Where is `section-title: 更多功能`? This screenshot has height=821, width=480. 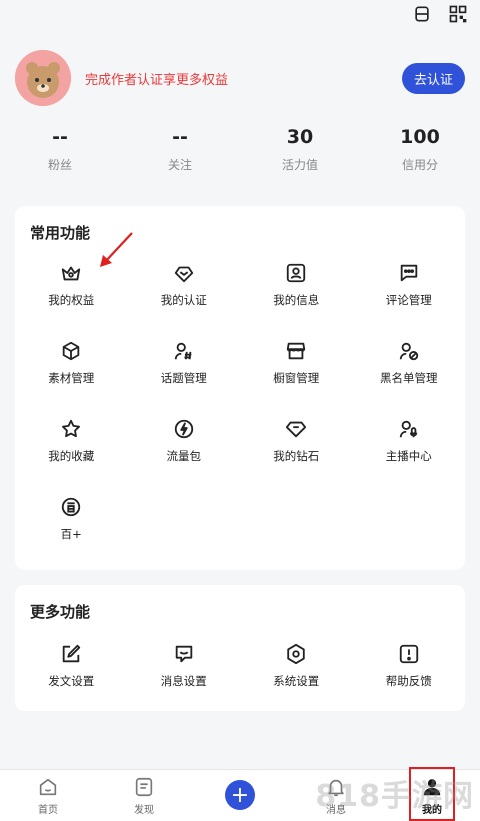
section-title: 更多功能 is located at coordinates (60, 612).